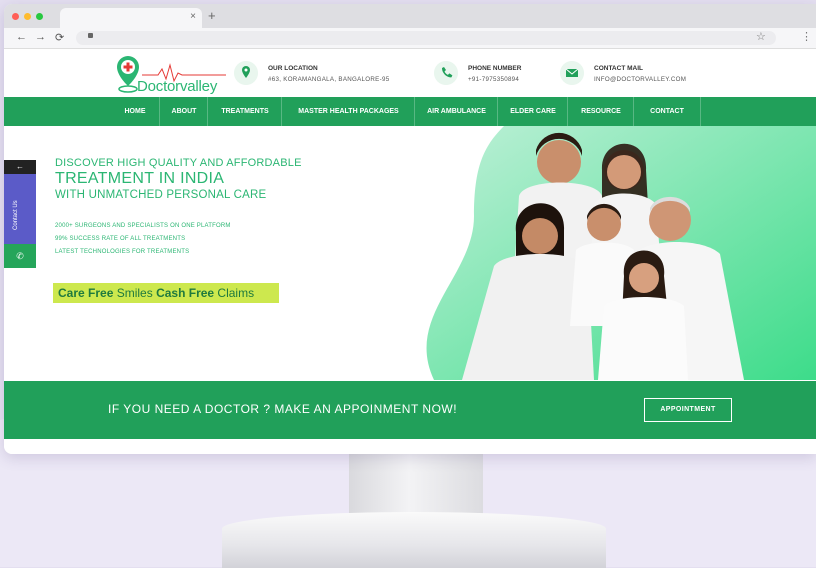 This screenshot has height=568, width=816. Describe the element at coordinates (140, 178) in the screenshot. I see `hero-heading-line2: TREATMENT IN INDIA` at that location.